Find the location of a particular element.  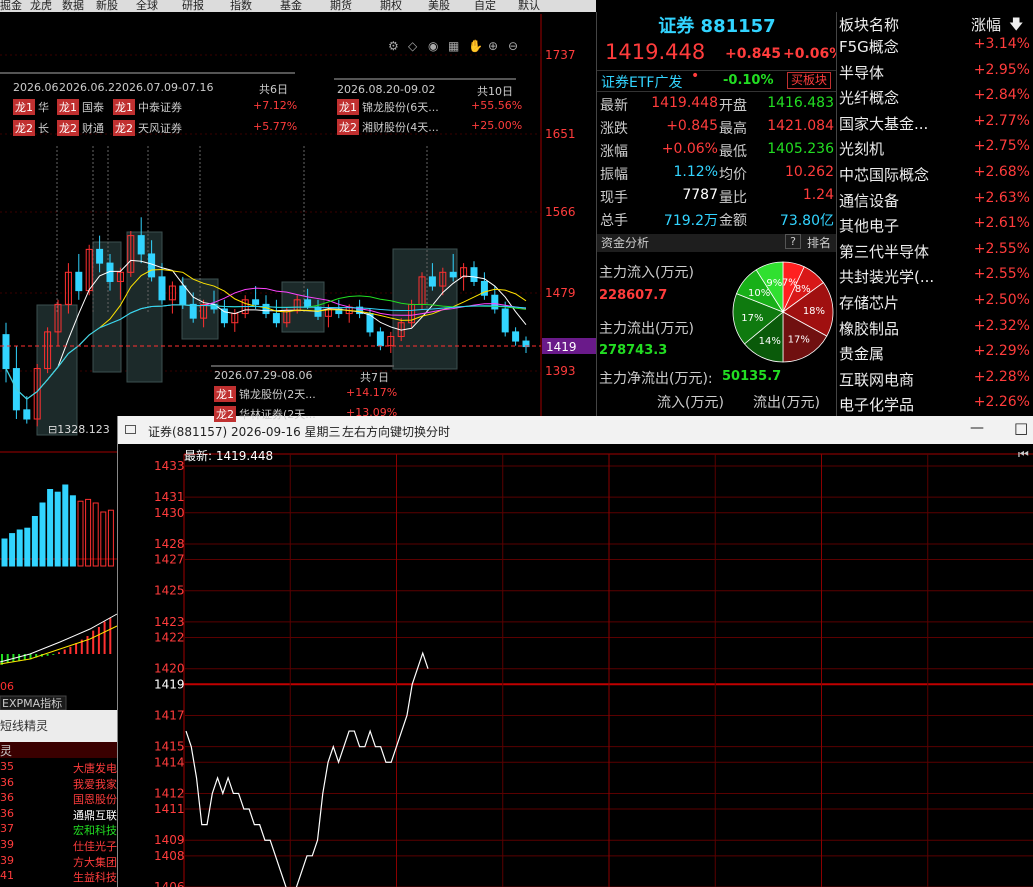

sector-row: 半导体 +2.95% is located at coordinates (935, 75).